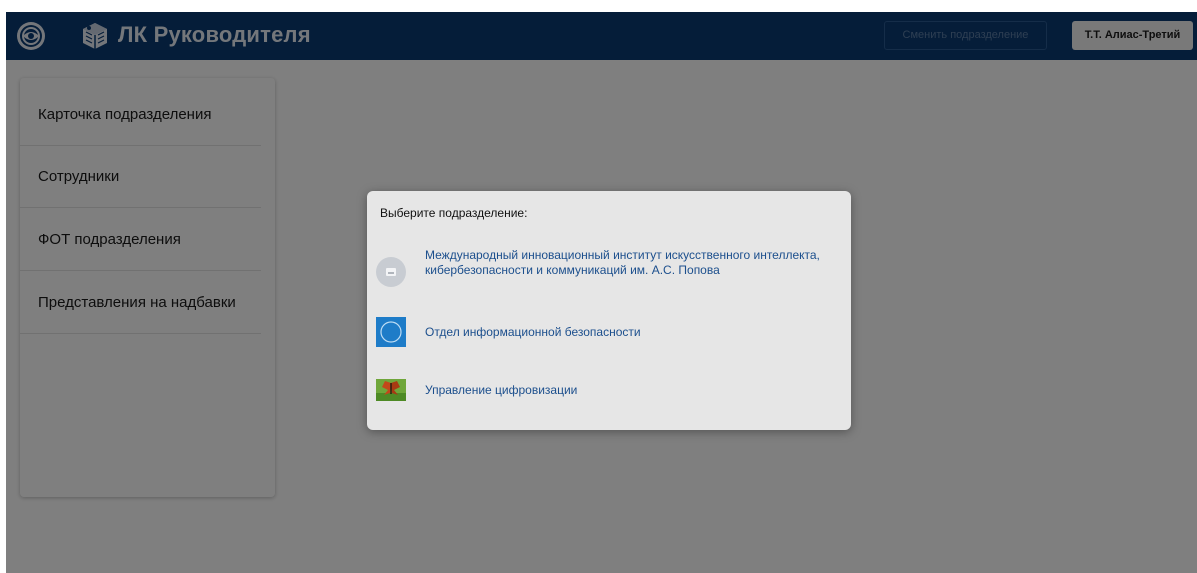  I want to click on butterfly-photo-icon, so click(391, 390).